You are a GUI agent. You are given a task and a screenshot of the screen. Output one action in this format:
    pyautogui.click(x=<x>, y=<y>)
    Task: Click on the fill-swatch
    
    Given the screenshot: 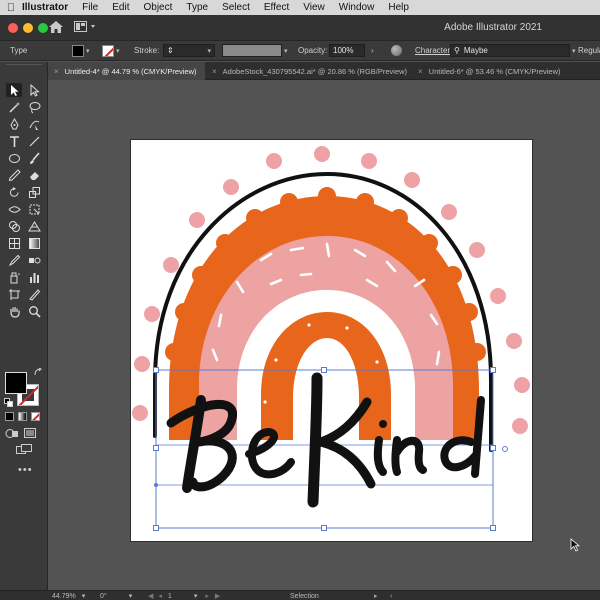 What is the action you would take?
    pyautogui.click(x=78, y=50)
    